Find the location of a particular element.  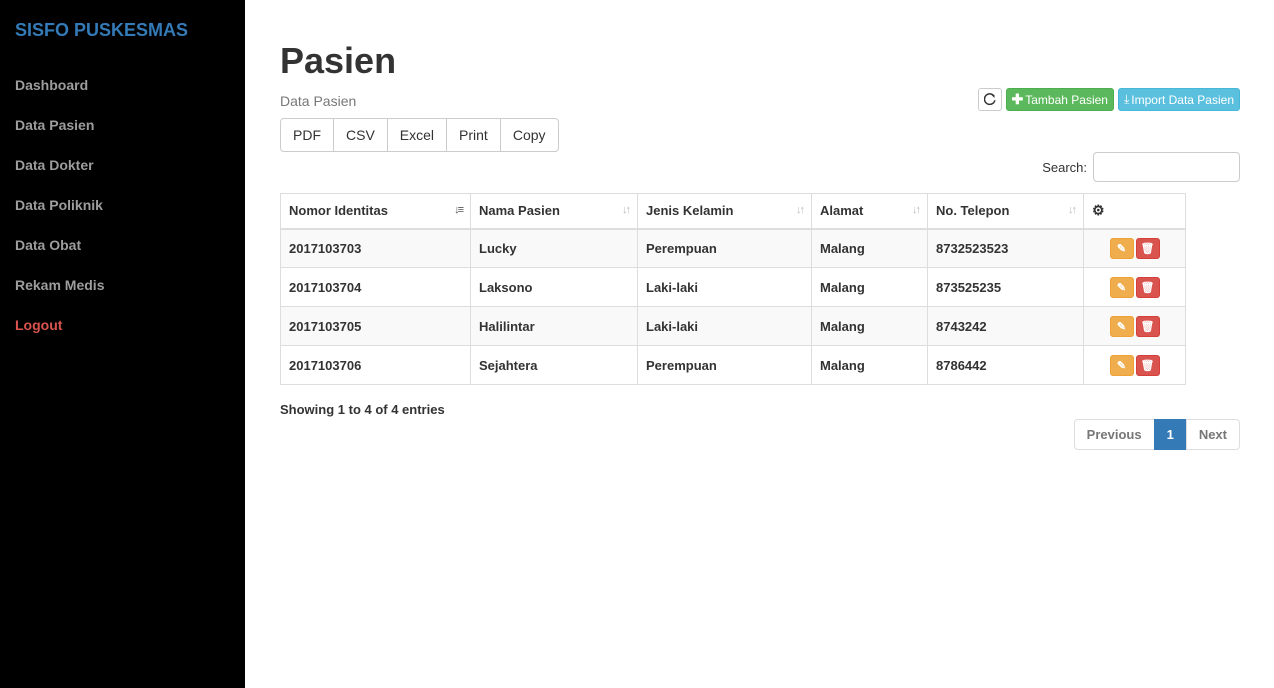

table-info: Showing 1 to 4 of 4 entries is located at coordinates (362, 409).